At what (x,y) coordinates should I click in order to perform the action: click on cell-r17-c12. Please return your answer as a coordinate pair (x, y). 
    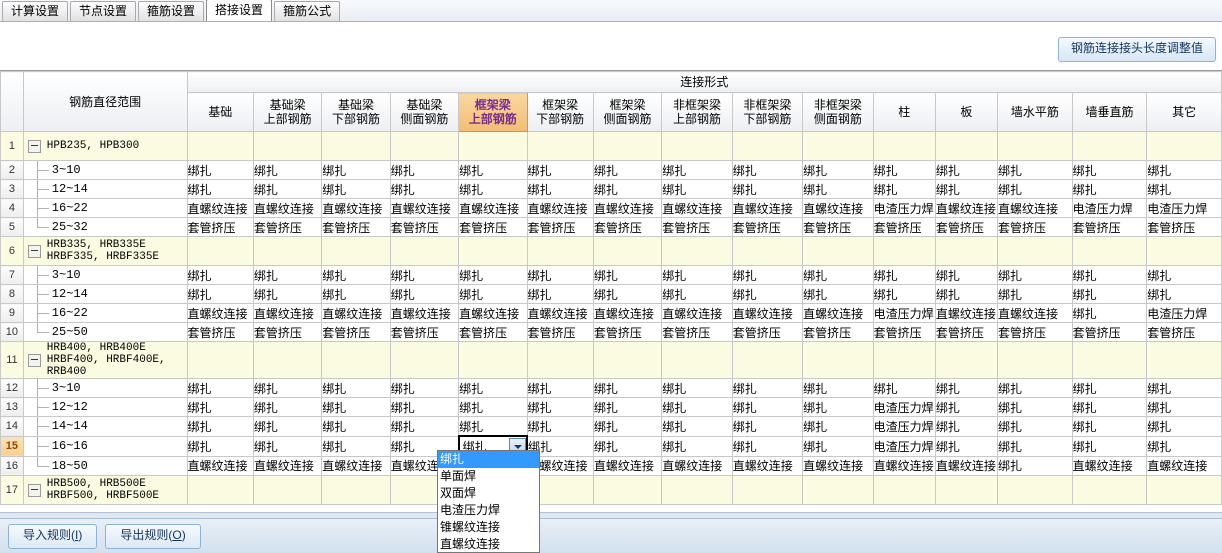
    Looking at the image, I should click on (1035, 490).